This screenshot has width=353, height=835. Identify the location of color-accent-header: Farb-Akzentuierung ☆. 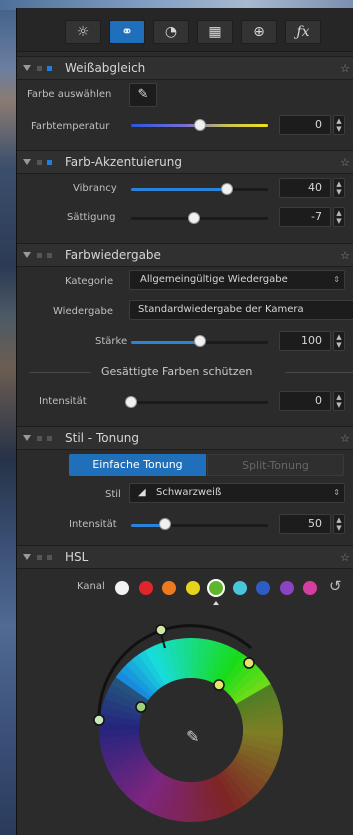
(185, 162).